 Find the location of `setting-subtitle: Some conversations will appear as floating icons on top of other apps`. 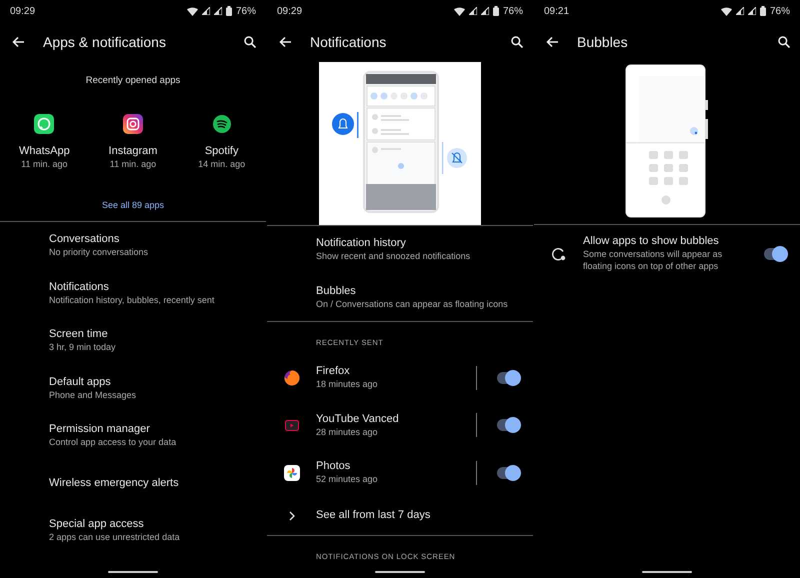

setting-subtitle: Some conversations will appear as floating icons on top of other apps is located at coordinates (653, 260).